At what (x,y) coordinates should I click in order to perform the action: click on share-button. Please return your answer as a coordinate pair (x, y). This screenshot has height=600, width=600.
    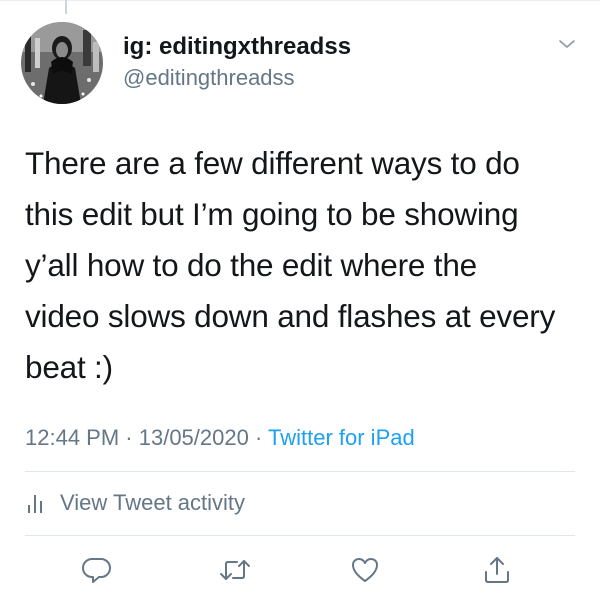
    Looking at the image, I should click on (497, 572).